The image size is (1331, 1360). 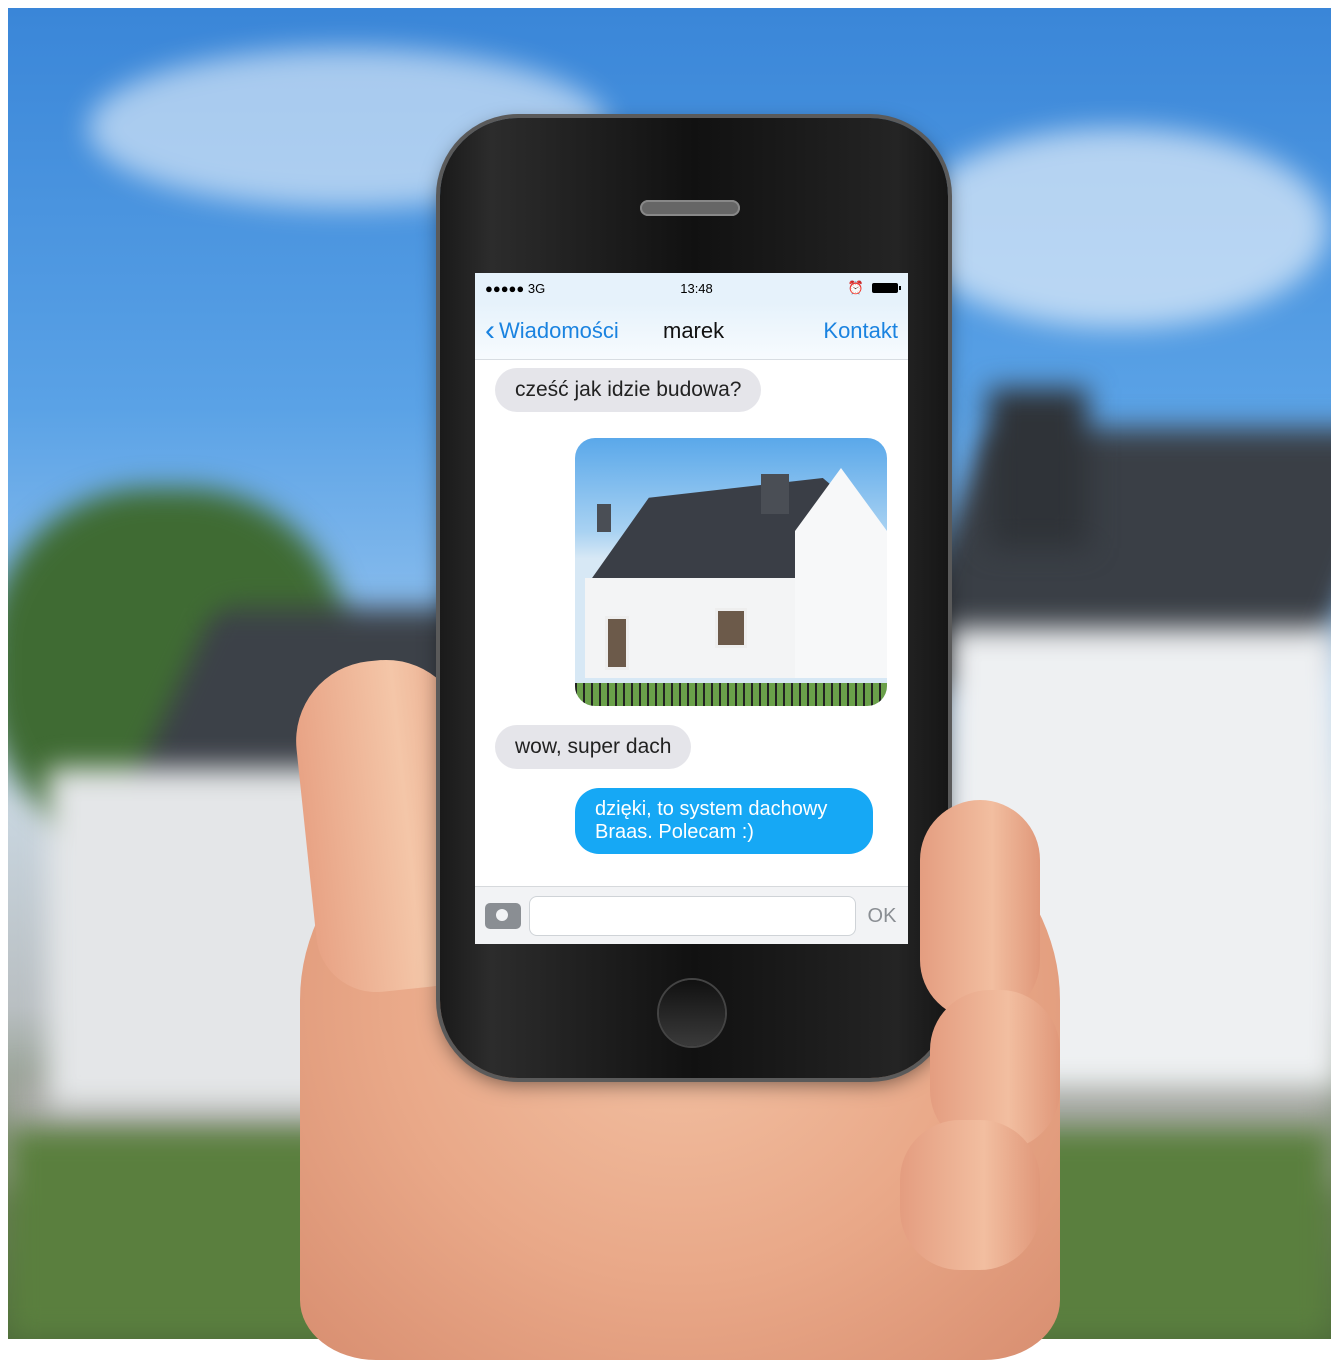 What do you see at coordinates (1118, 228) in the screenshot?
I see `cloud` at bounding box center [1118, 228].